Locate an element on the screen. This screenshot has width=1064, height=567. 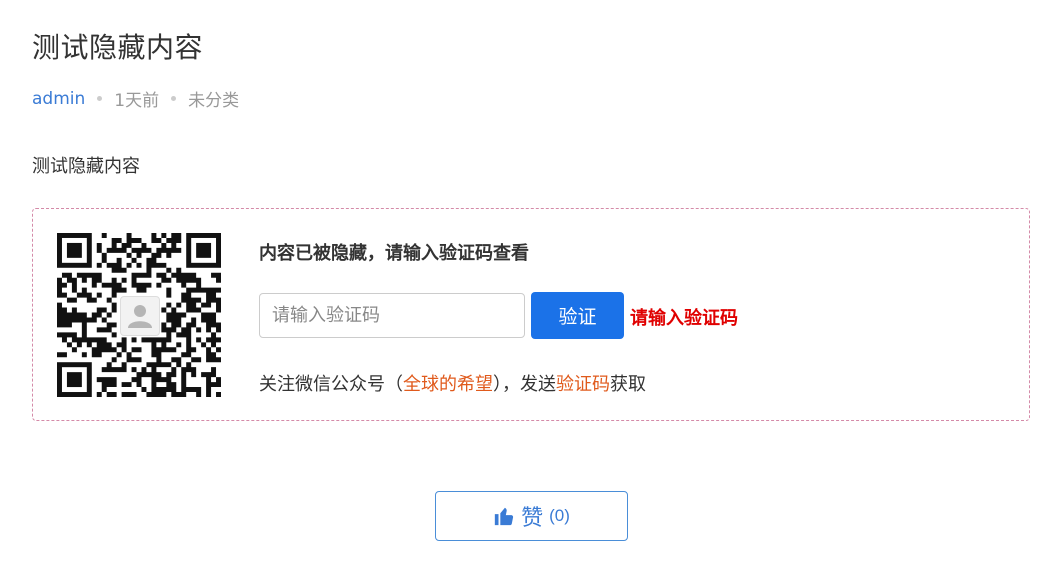
thumbs-up-icon is located at coordinates (504, 516).